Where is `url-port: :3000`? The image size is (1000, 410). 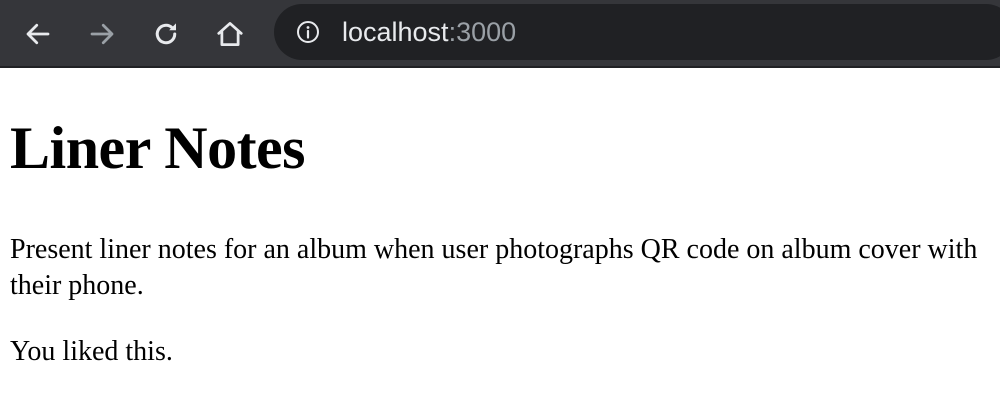
url-port: :3000 is located at coordinates (482, 32).